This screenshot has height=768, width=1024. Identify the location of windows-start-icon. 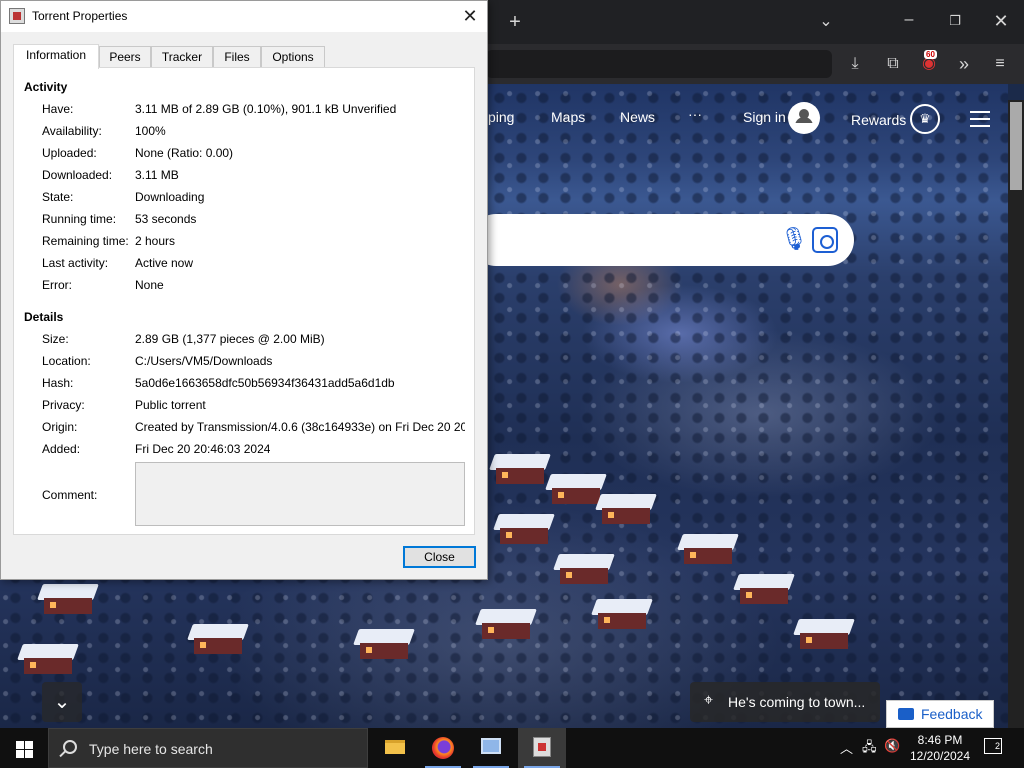
(24, 748).